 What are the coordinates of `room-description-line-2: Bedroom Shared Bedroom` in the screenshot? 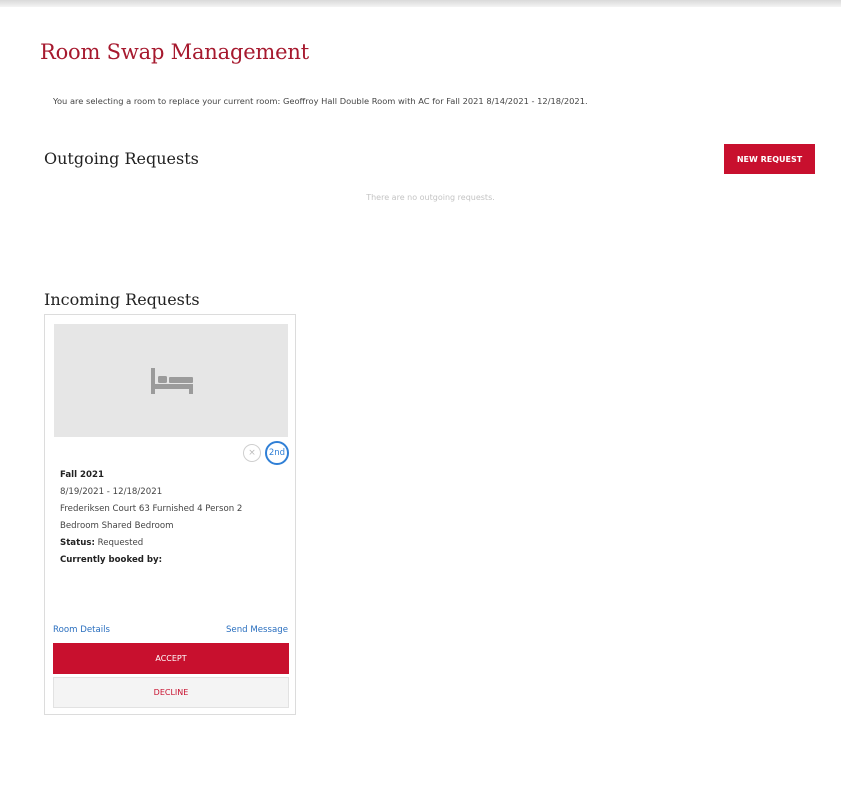 It's located at (117, 526).